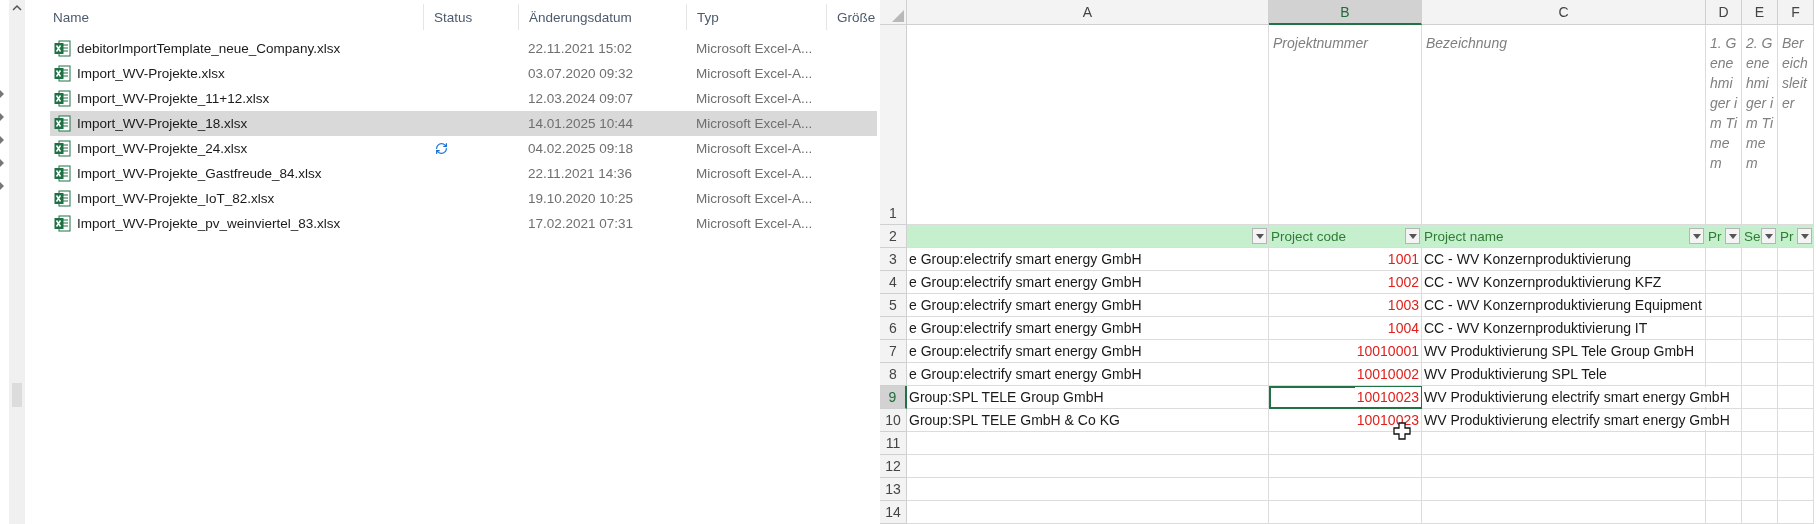 The image size is (1816, 524). I want to click on row-header: 10, so click(893, 420).